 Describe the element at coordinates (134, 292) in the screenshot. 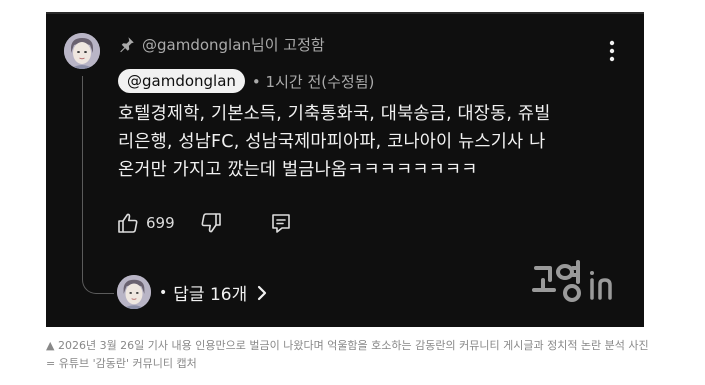

I see `reply-avatar` at that location.